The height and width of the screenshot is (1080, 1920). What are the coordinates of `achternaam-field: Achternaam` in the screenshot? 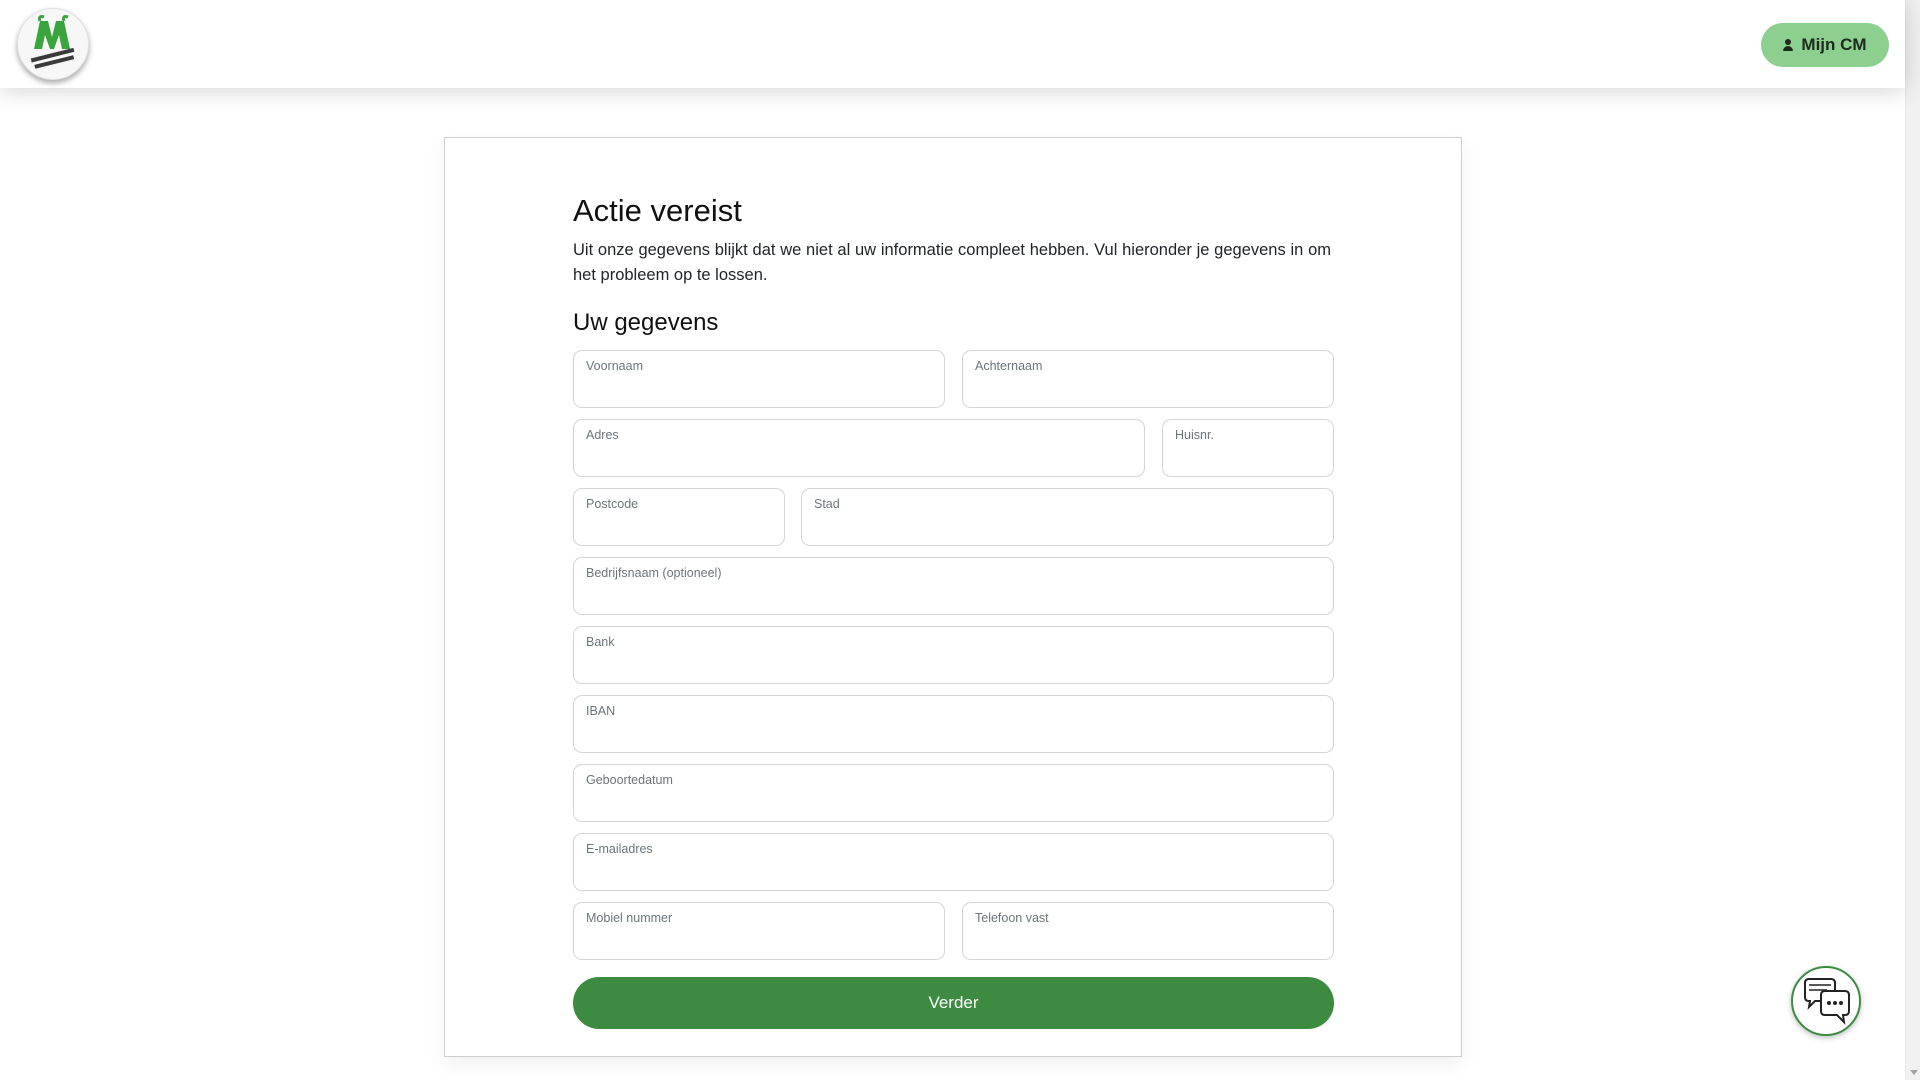 It's located at (1148, 379).